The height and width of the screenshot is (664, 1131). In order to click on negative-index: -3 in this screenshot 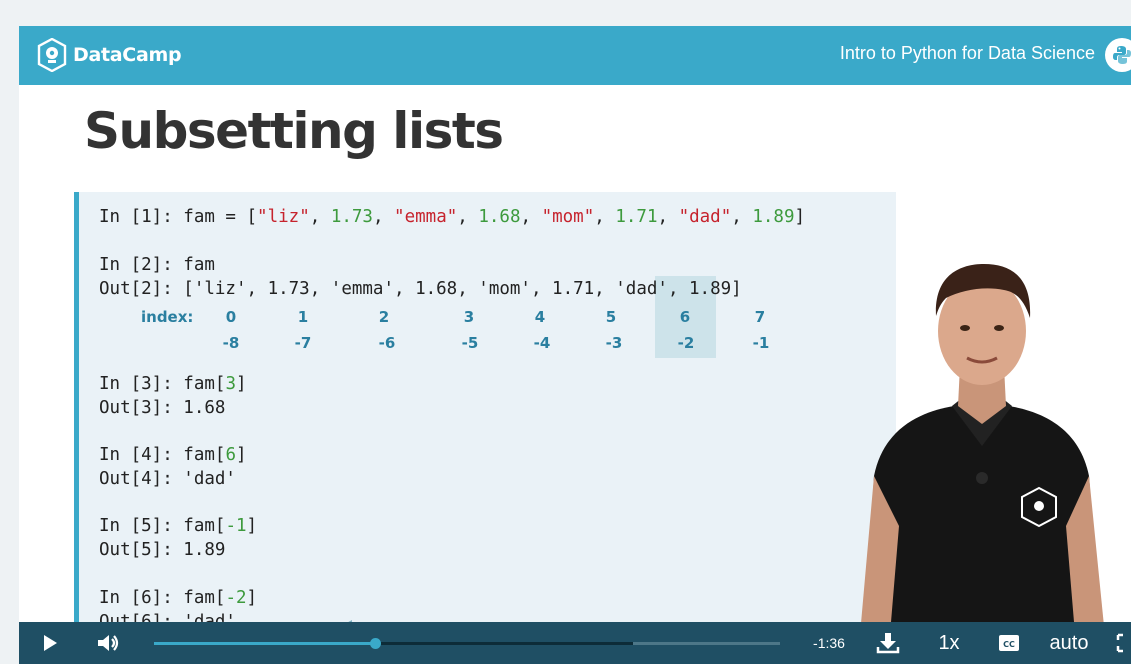, I will do `click(614, 343)`.